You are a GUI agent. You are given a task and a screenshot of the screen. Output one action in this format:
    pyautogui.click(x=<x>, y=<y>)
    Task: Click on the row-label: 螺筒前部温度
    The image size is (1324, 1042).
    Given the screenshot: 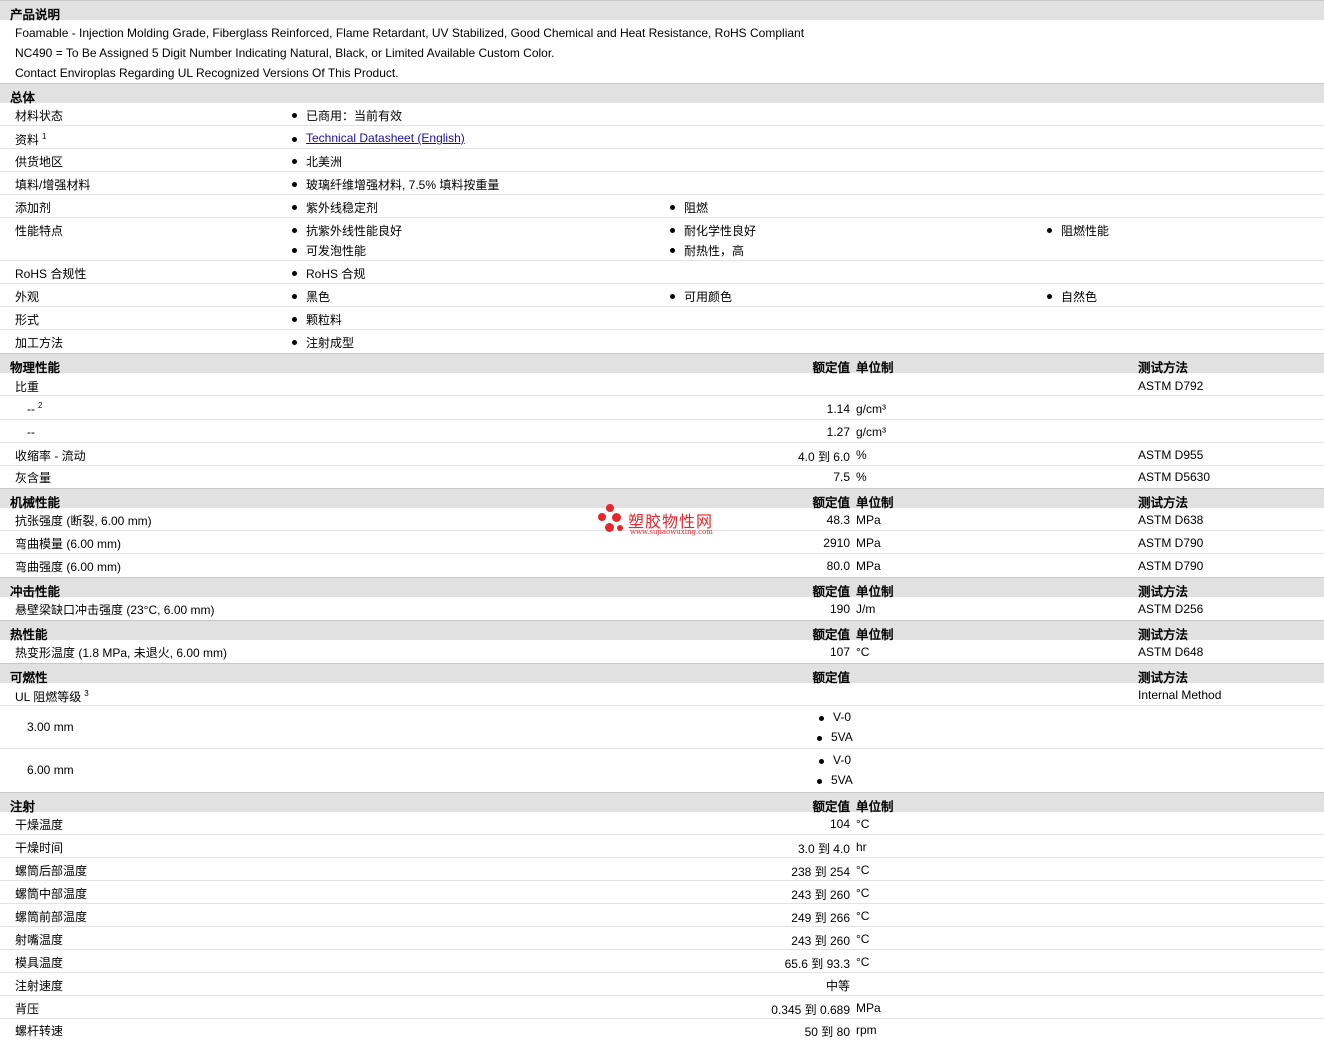 What is the action you would take?
    pyautogui.click(x=51, y=917)
    